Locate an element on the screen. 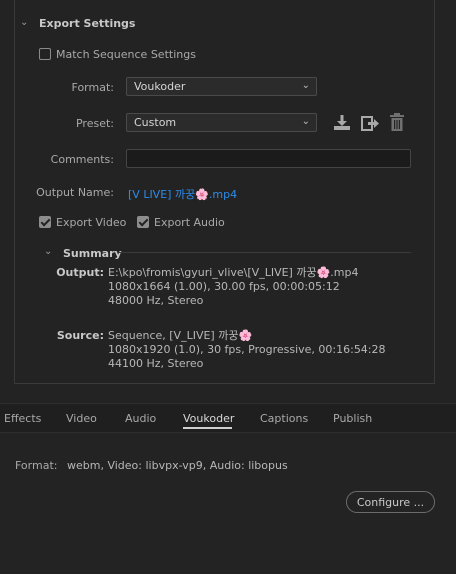 This screenshot has height=574, width=456. voukoder-format-label: Format: is located at coordinates (36, 465).